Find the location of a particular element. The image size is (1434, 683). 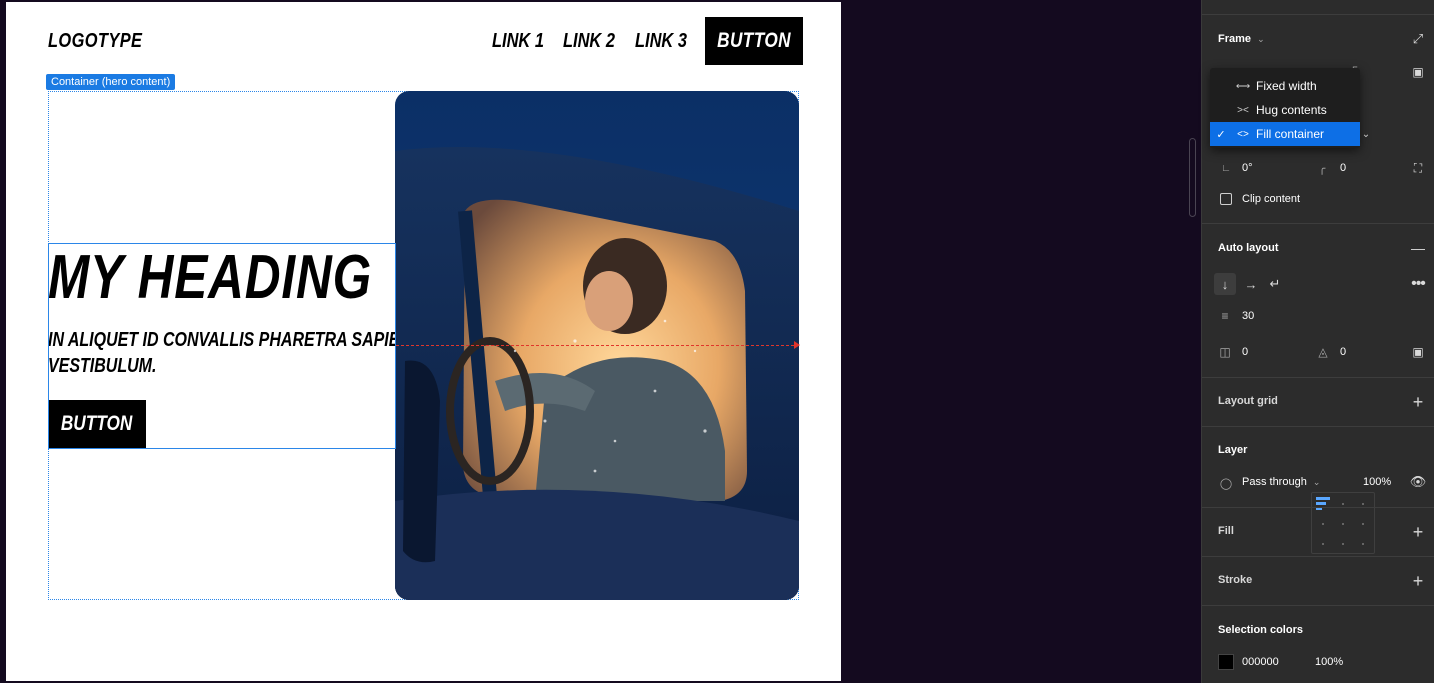

corner-radius-value: 0 is located at coordinates (1343, 168).